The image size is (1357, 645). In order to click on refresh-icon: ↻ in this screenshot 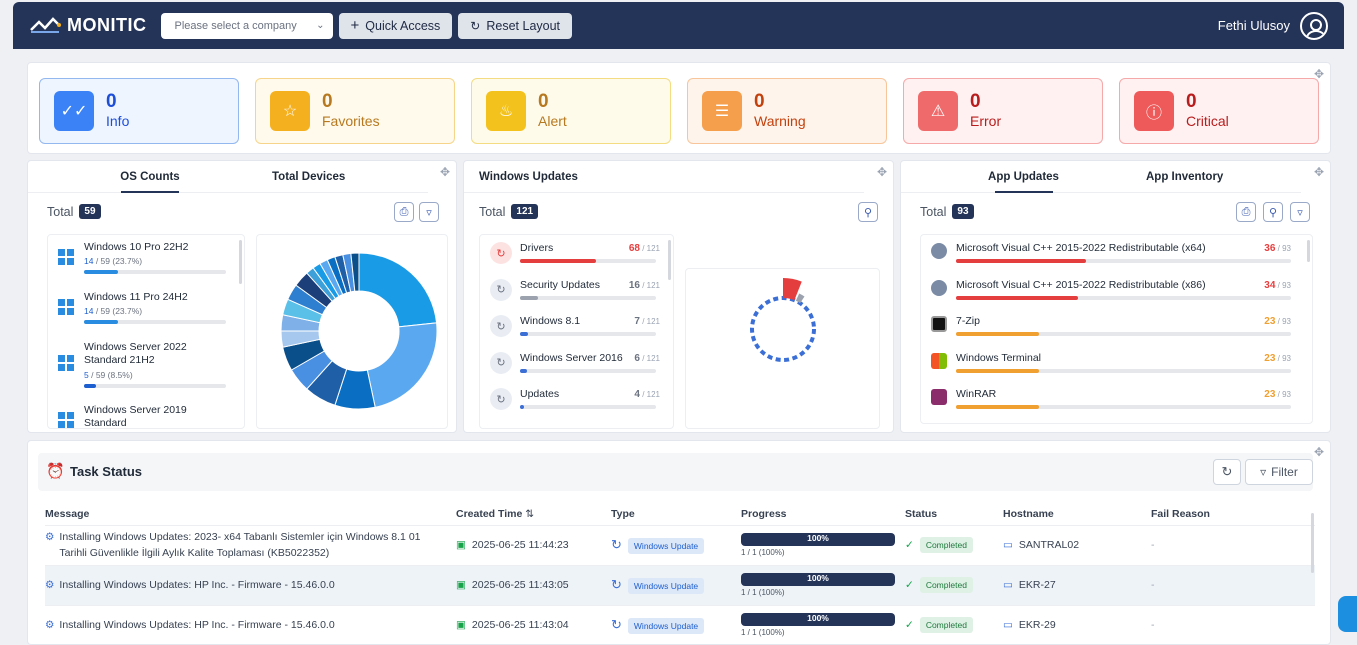, I will do `click(501, 289)`.